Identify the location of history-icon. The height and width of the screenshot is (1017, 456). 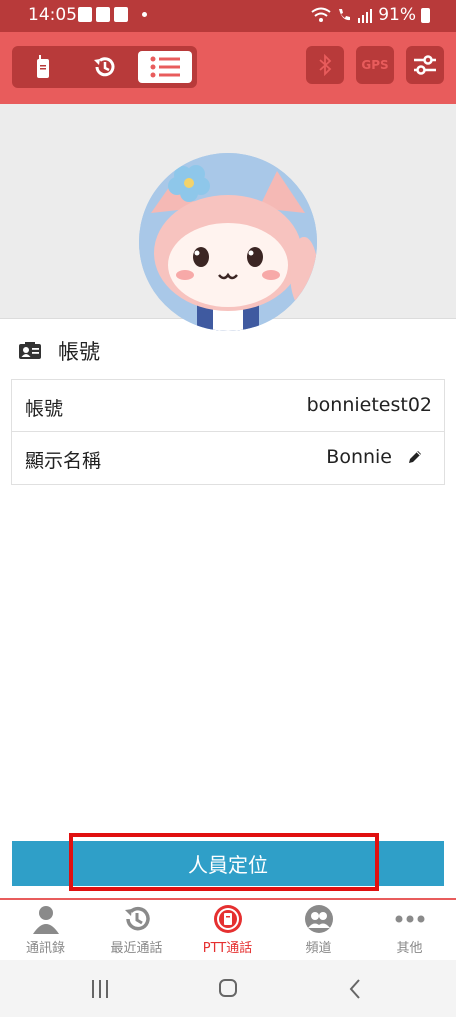
(104, 67).